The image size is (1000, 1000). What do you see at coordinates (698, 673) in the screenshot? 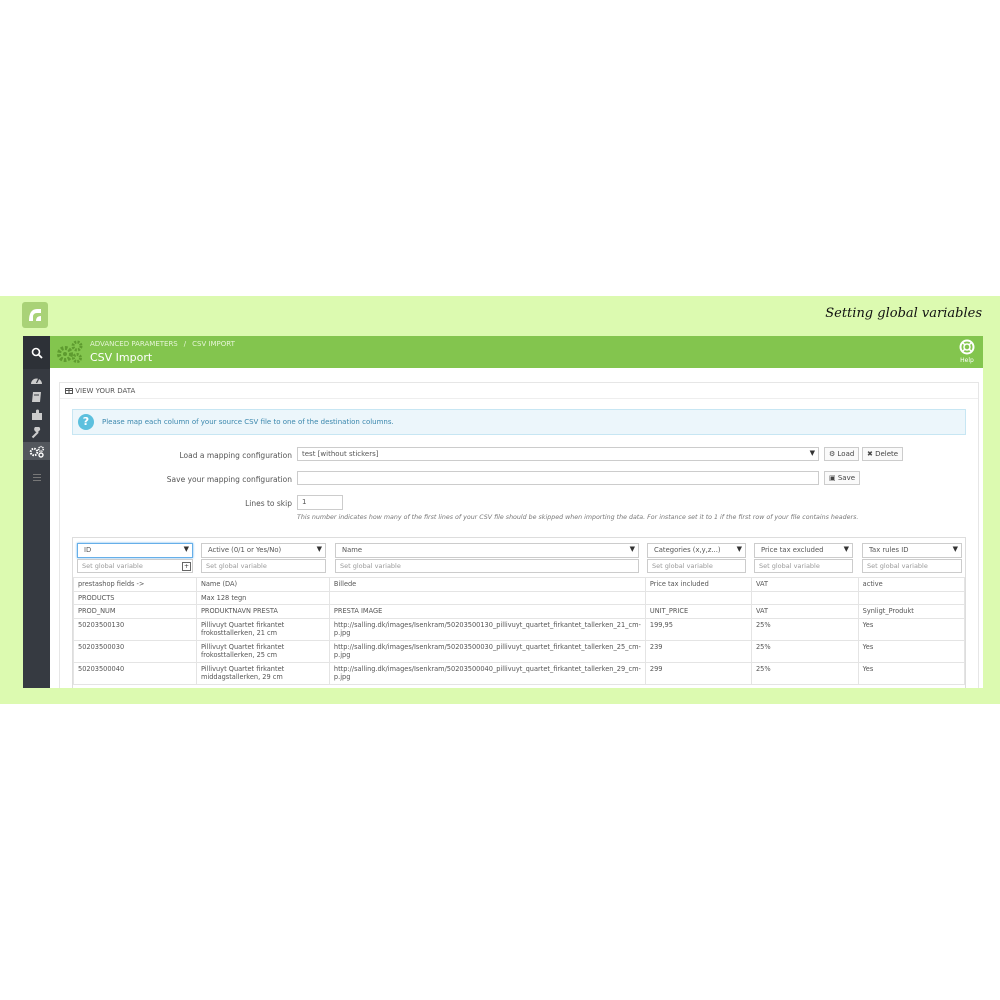
I see `table-cell: 299` at bounding box center [698, 673].